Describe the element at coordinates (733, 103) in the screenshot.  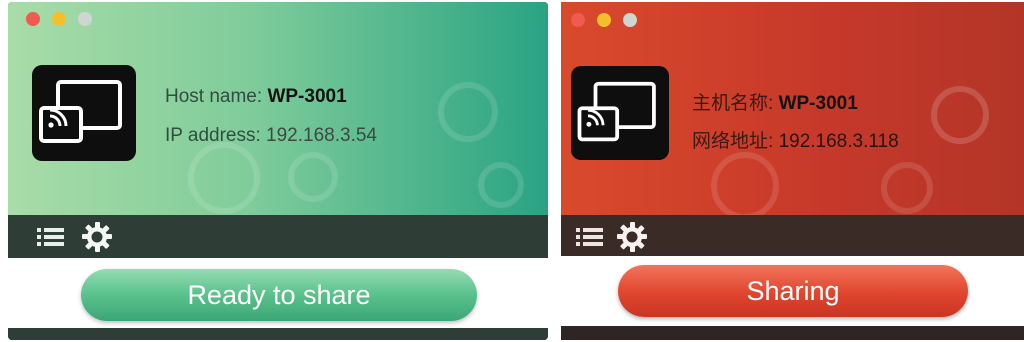
I see `host-name-label: 主机名称:` at that location.